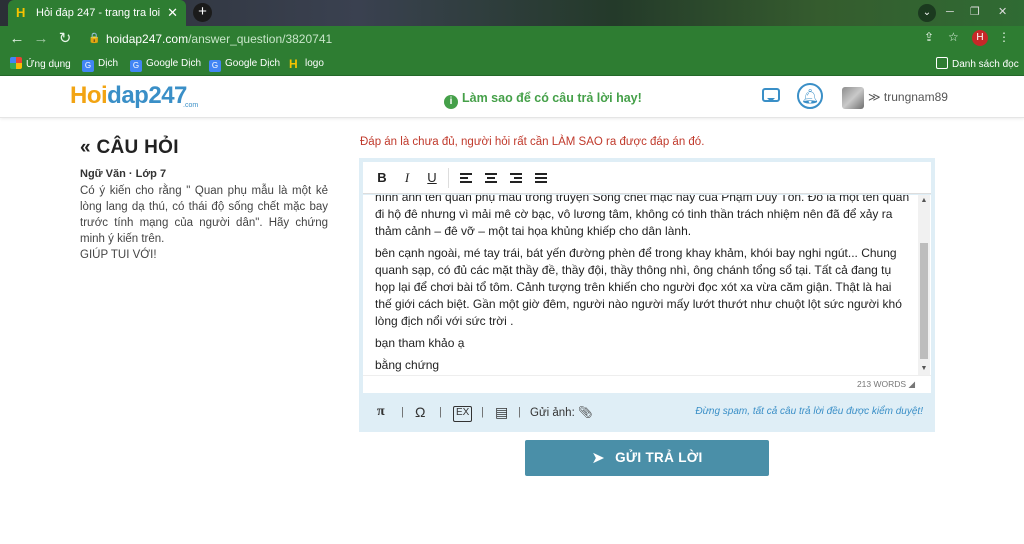  What do you see at coordinates (911, 384) in the screenshot?
I see `resize-handle-icon: ◢` at bounding box center [911, 384].